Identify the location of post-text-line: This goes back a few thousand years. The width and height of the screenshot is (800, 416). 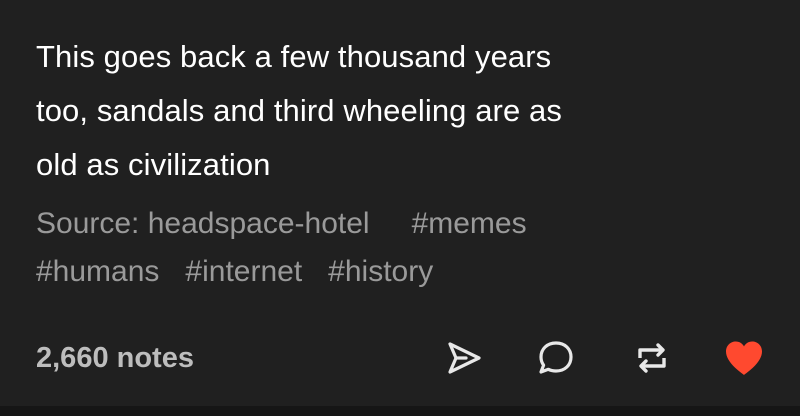
(294, 56).